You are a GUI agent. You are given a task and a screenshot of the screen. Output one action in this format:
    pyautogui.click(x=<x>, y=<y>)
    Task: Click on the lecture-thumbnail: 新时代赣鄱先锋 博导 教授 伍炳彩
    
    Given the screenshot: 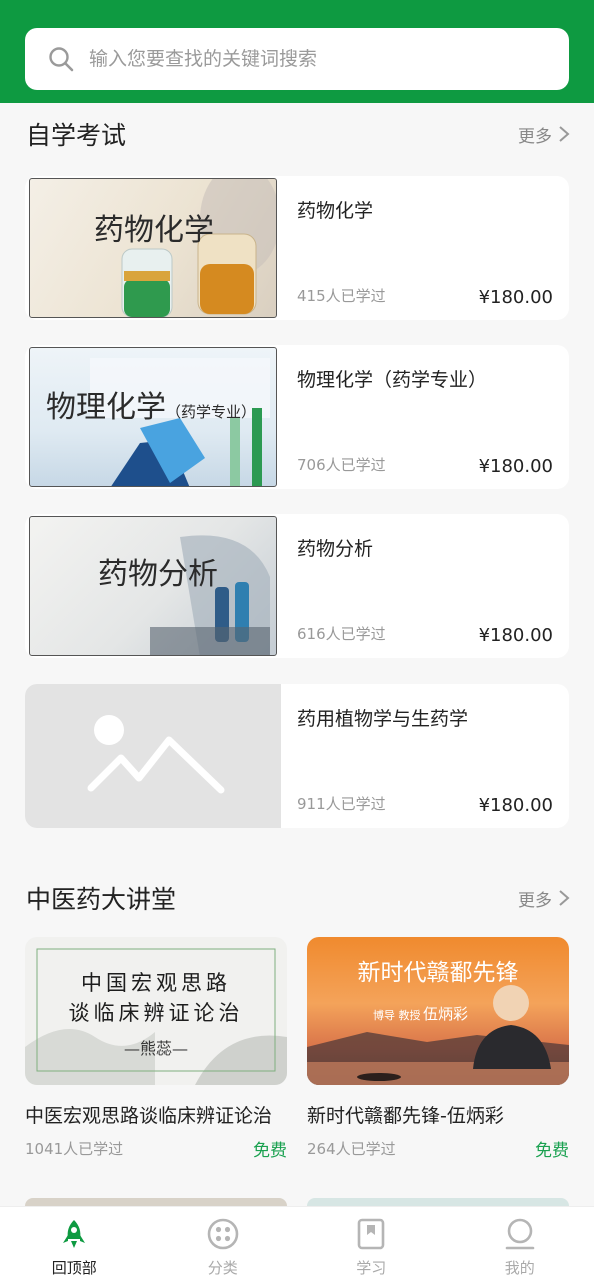 What is the action you would take?
    pyautogui.click(x=438, y=1011)
    